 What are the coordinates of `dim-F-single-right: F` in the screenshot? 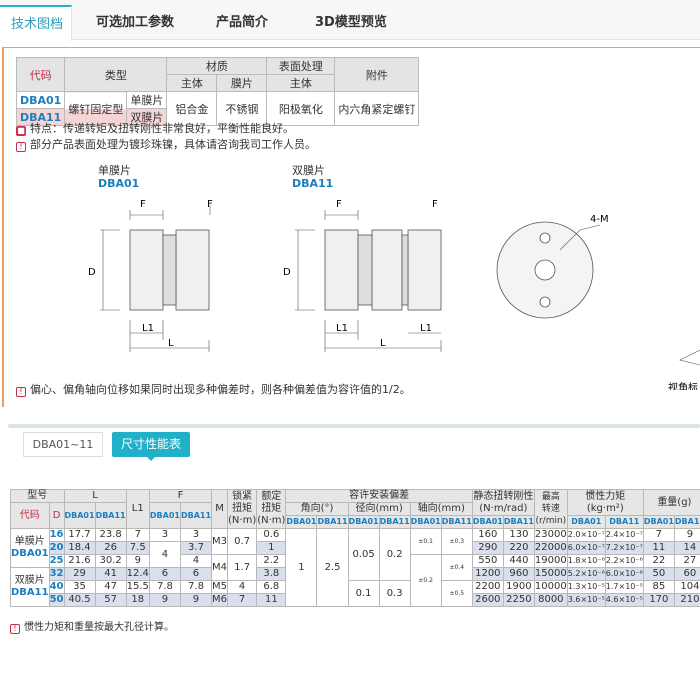 It's located at (210, 204).